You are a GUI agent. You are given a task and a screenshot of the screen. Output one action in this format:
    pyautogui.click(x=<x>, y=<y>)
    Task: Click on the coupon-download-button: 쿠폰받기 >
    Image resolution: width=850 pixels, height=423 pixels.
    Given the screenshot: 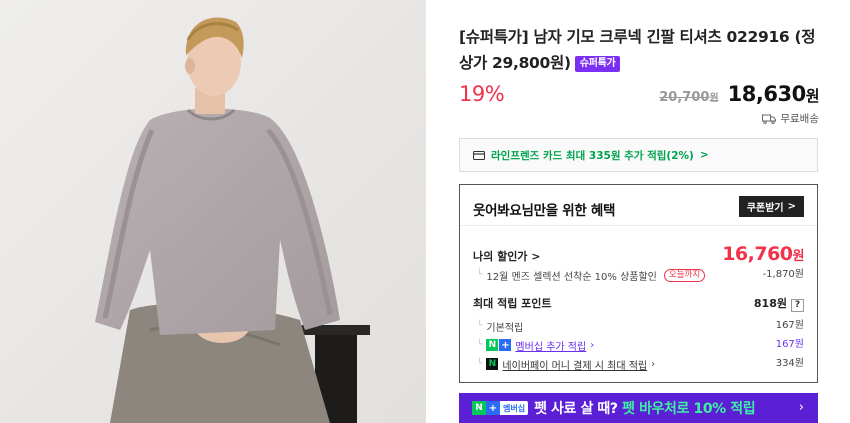 What is the action you would take?
    pyautogui.click(x=771, y=206)
    